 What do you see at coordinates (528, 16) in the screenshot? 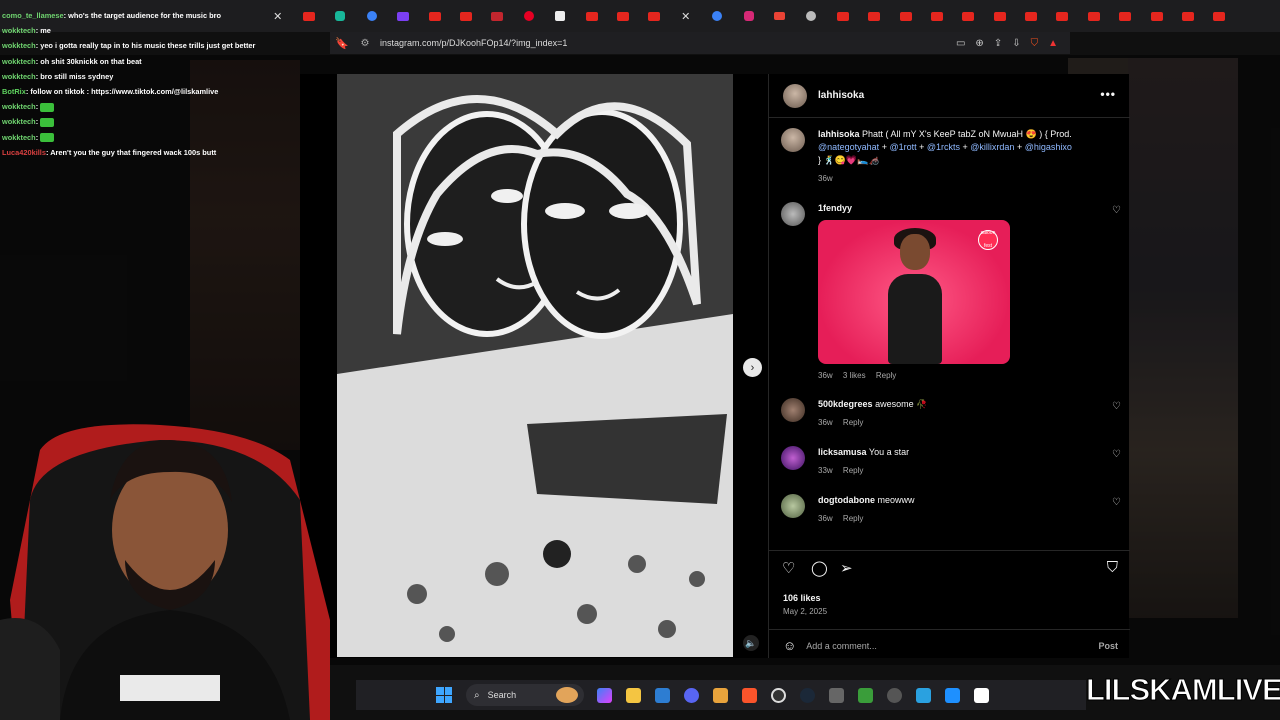
I see `tab-pinterest` at bounding box center [528, 16].